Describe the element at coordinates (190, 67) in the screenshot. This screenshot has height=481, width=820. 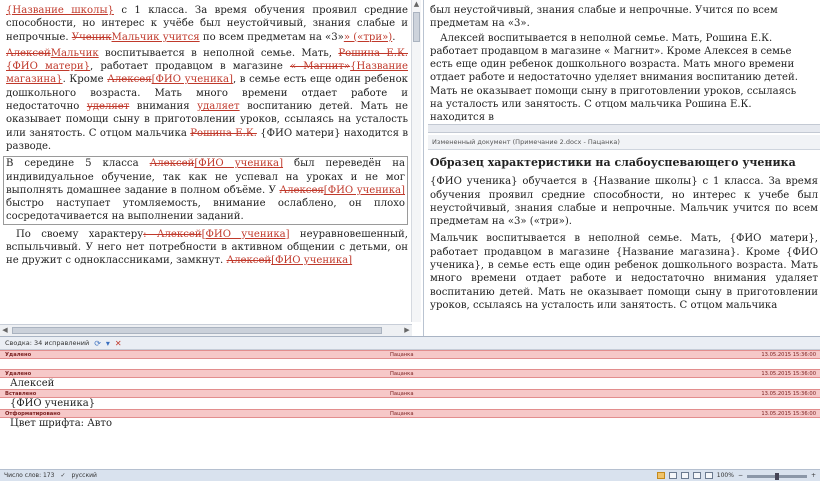
I see `text: , работает продавцом в магазине` at that location.